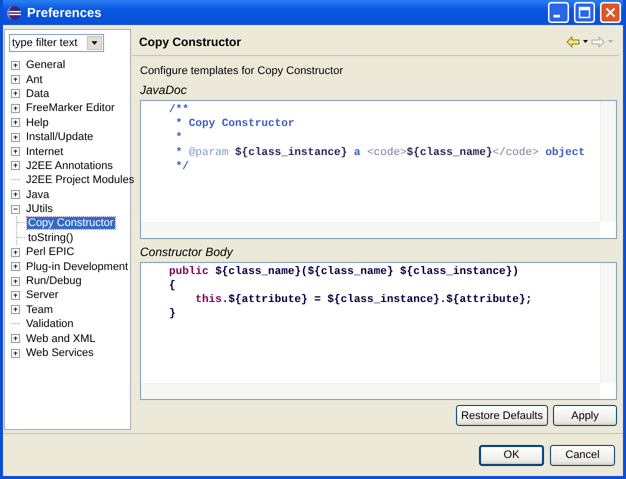  Describe the element at coordinates (34, 80) in the screenshot. I see `tree-item: Ant` at that location.